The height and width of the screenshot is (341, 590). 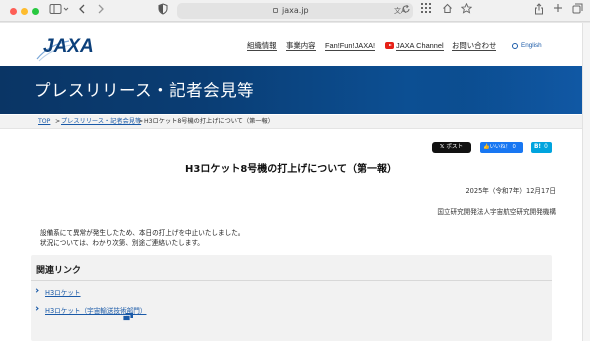 What do you see at coordinates (510, 191) in the screenshot?
I see `article-date: 2025年（令和7年）12月17日` at bounding box center [510, 191].